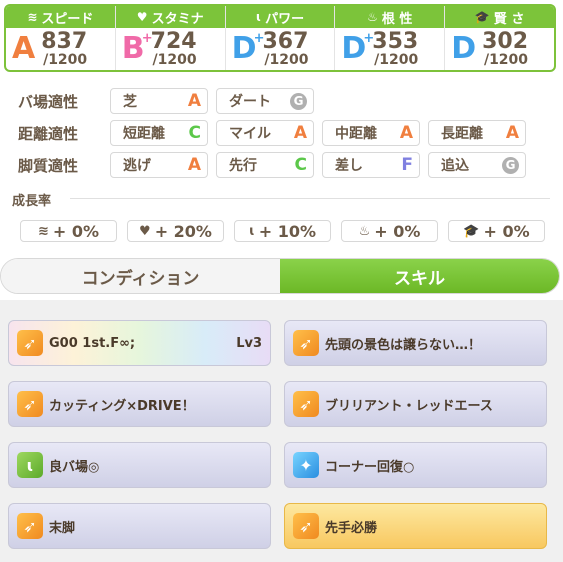 Image resolution: width=563 pixels, height=562 pixels. What do you see at coordinates (139, 465) in the screenshot?
I see `skill-card: ɩ 良バ場◎` at bounding box center [139, 465].